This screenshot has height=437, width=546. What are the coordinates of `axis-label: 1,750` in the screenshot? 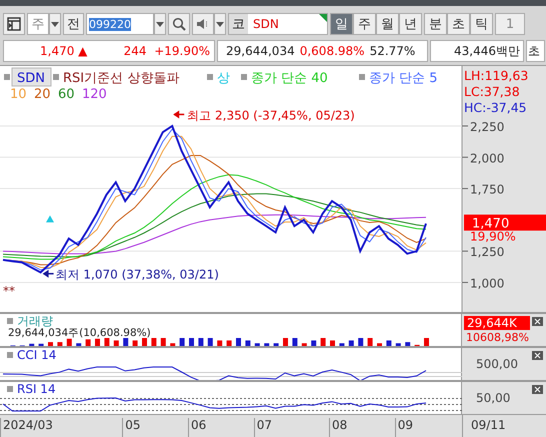 It's located at (487, 189).